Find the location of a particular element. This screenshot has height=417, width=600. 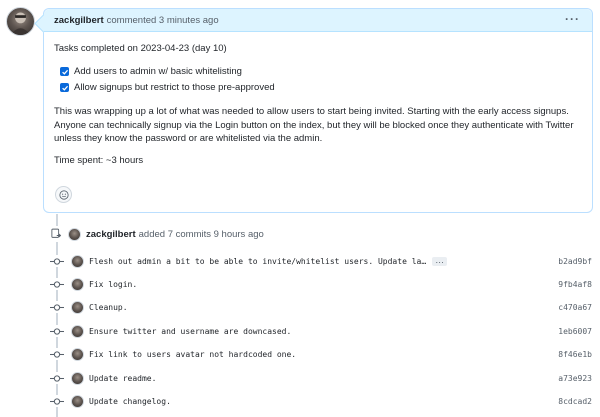

commit-sha: b2ad9bf is located at coordinates (575, 261).